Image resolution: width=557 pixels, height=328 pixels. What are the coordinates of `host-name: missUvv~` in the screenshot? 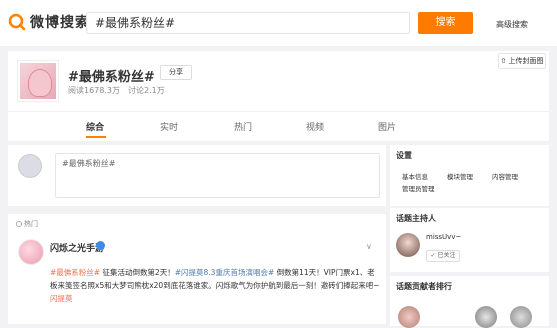 It's located at (443, 237).